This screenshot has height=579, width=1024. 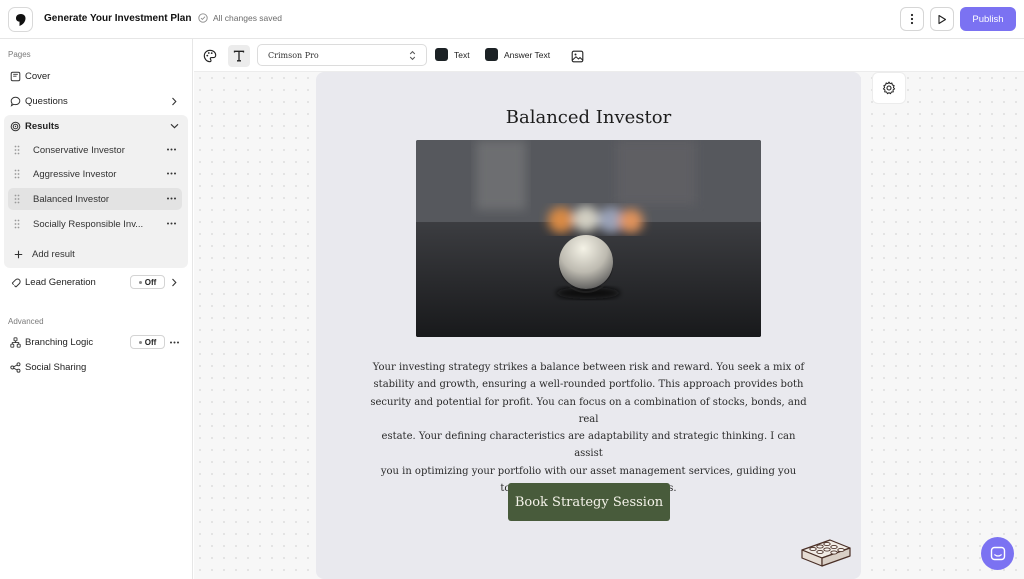 What do you see at coordinates (293, 55) in the screenshot?
I see `font-select-value: Crimson Pro` at bounding box center [293, 55].